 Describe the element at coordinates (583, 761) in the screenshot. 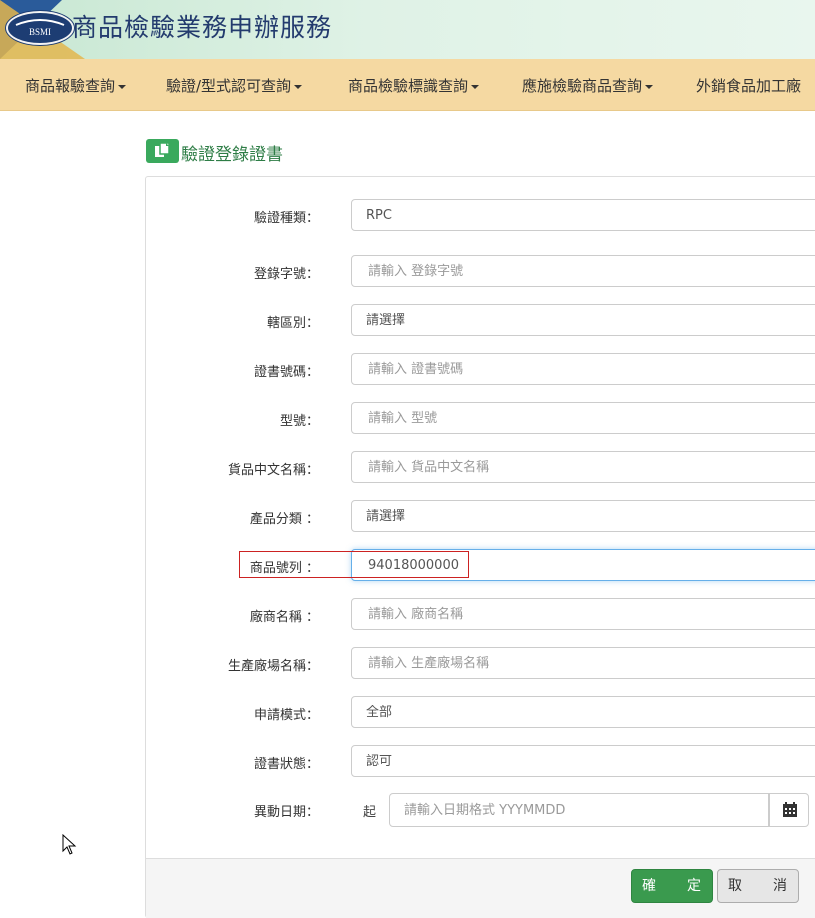

I see `certificate-status-select: 認可` at that location.